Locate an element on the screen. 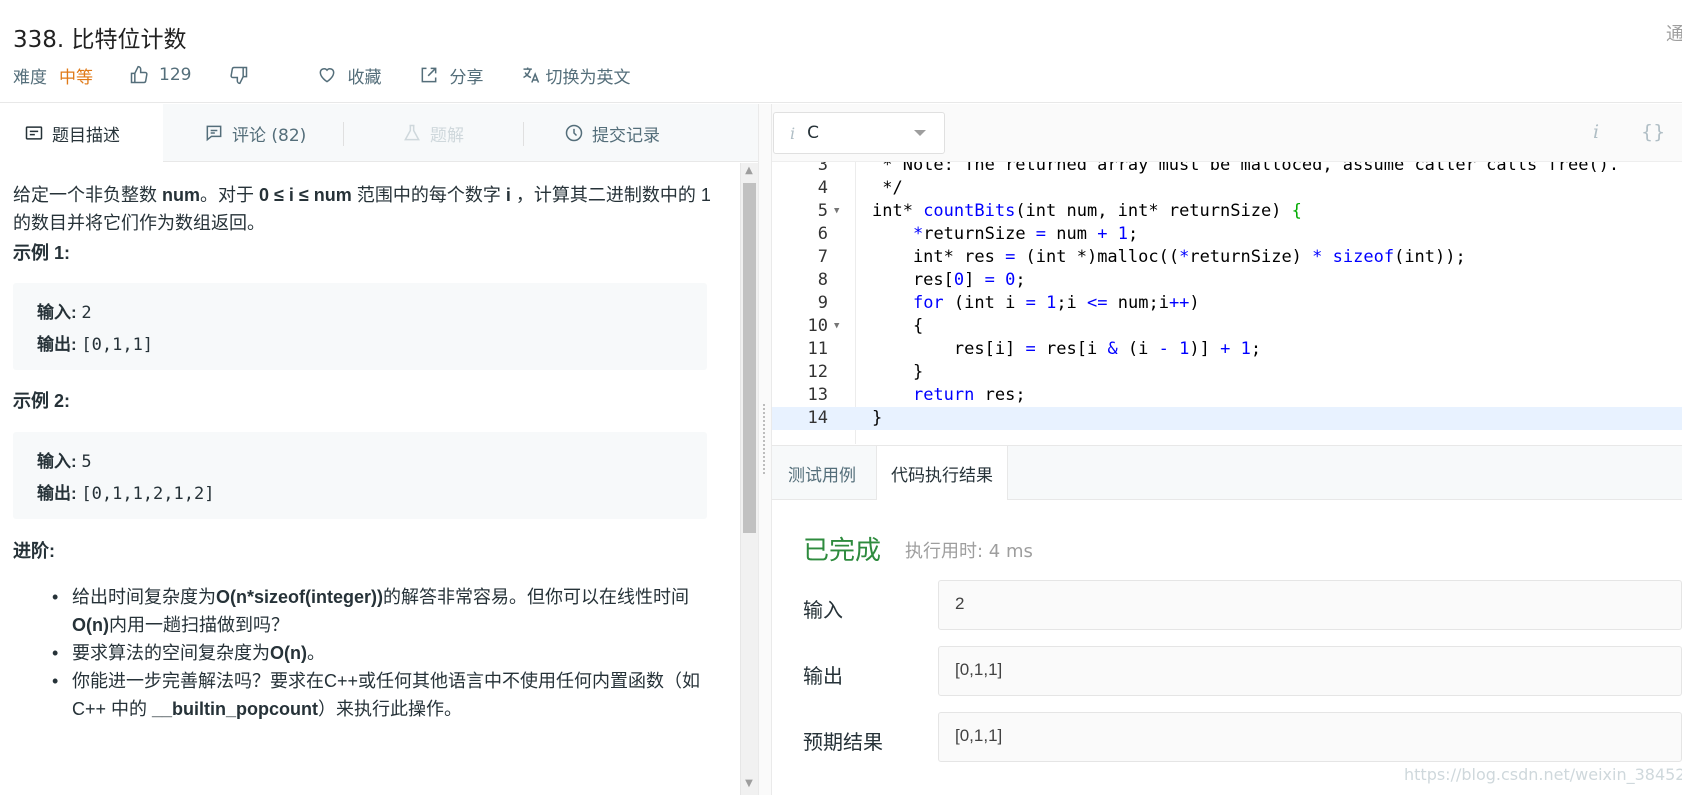 The width and height of the screenshot is (1682, 795). code-line: 12 } is located at coordinates (1227, 372).